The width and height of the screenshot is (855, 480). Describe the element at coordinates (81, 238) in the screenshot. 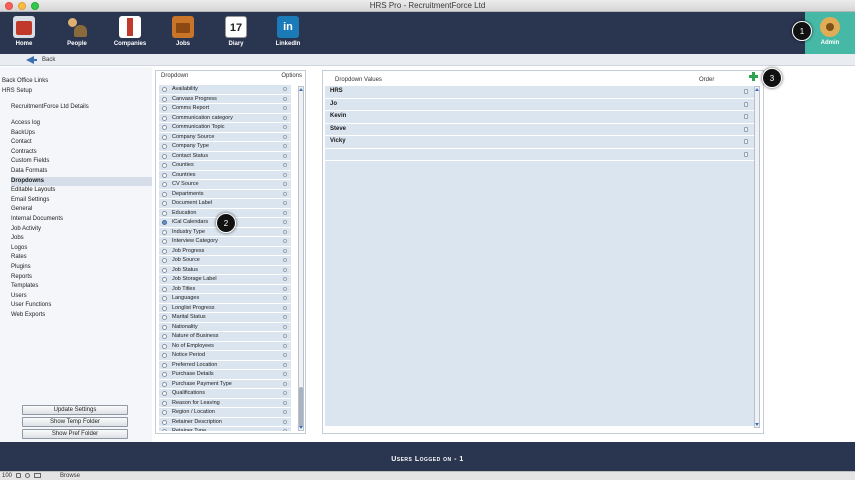

I see `sidebar-item-jobs: Jobs` at that location.